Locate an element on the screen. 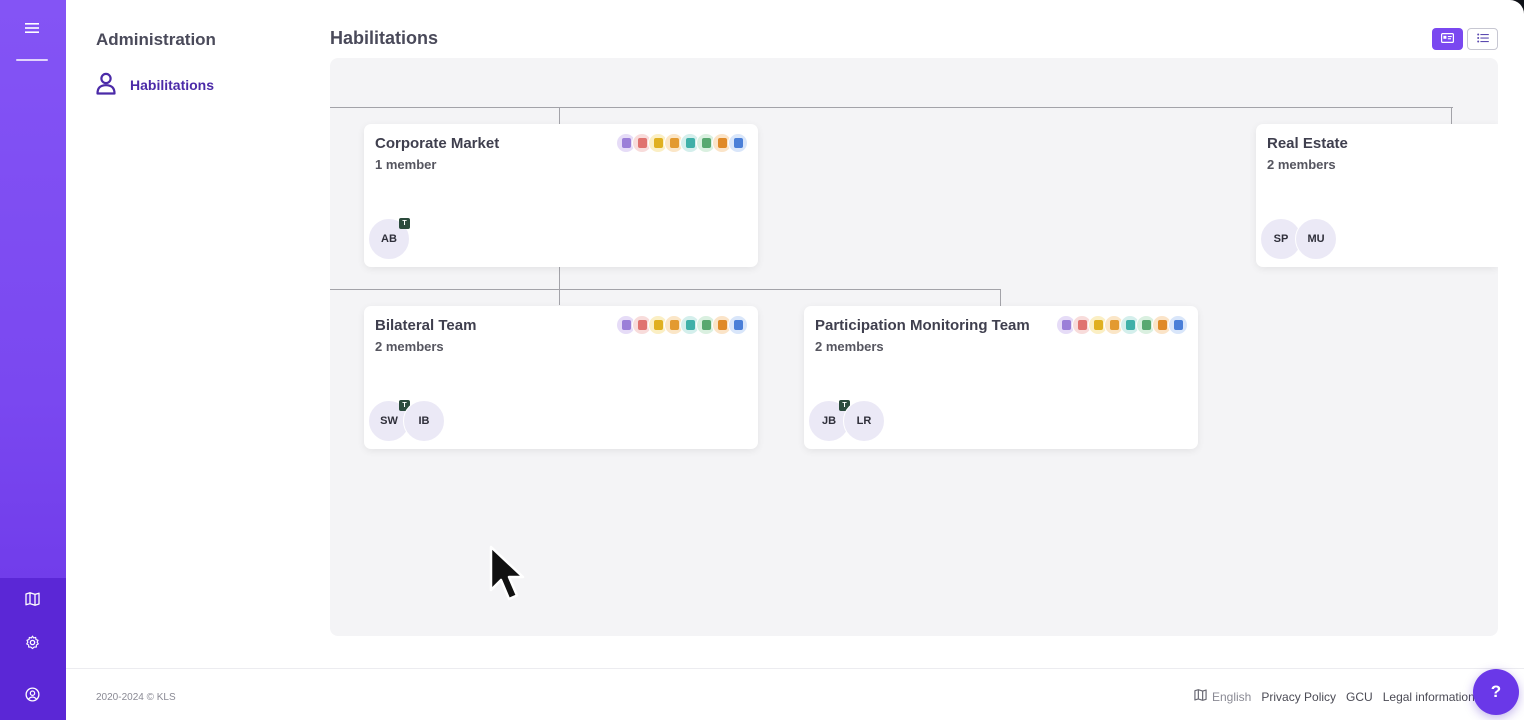 The width and height of the screenshot is (1524, 720). avatar-initials: LR is located at coordinates (864, 421).